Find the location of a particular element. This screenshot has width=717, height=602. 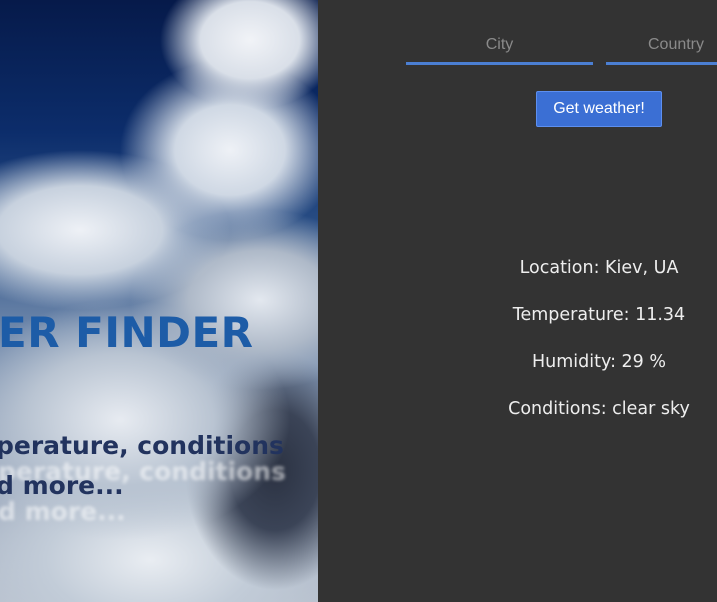

humidity-text: Humidity: 29 % is located at coordinates (599, 362).